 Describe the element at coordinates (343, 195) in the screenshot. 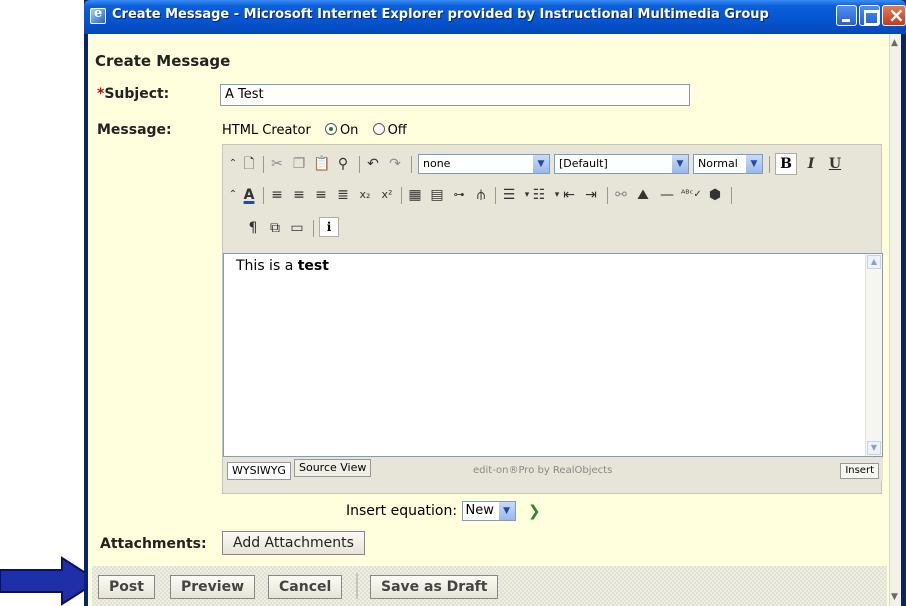

I see `justify-icon: ≣` at that location.